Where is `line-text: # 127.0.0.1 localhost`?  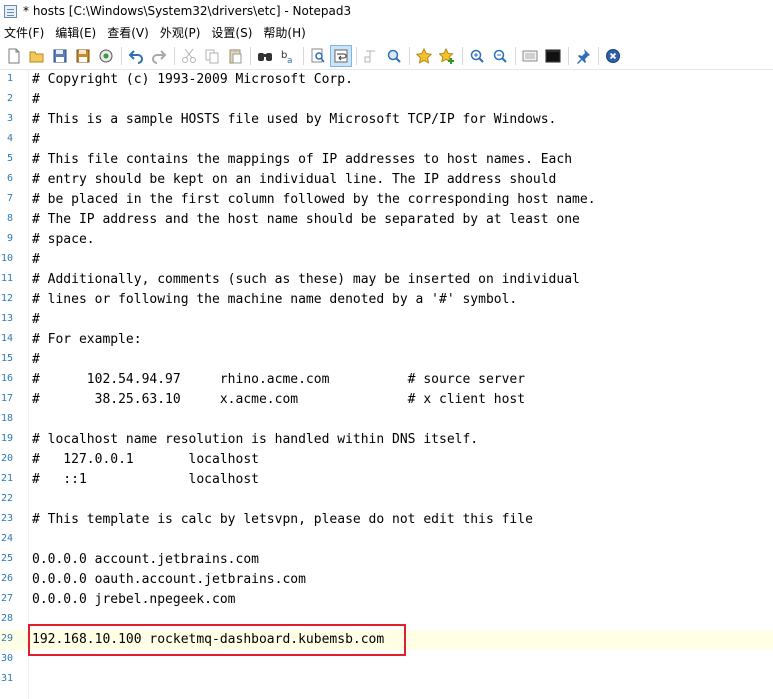 line-text: # 127.0.0.1 localhost is located at coordinates (145, 460).